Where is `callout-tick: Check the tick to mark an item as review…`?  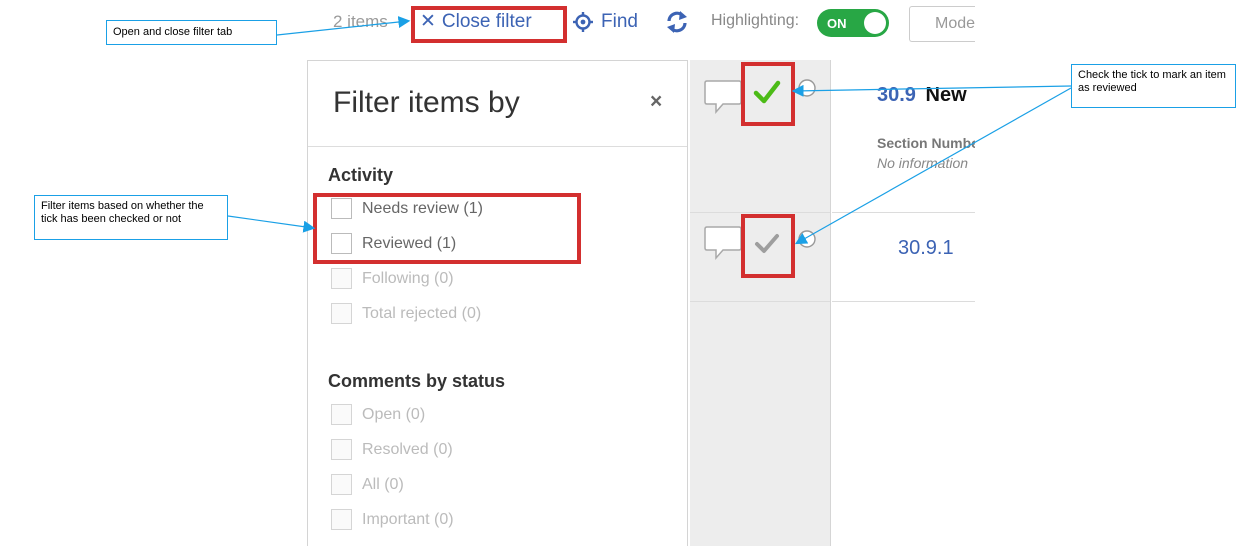
callout-tick: Check the tick to mark an item as review… is located at coordinates (1153, 86).